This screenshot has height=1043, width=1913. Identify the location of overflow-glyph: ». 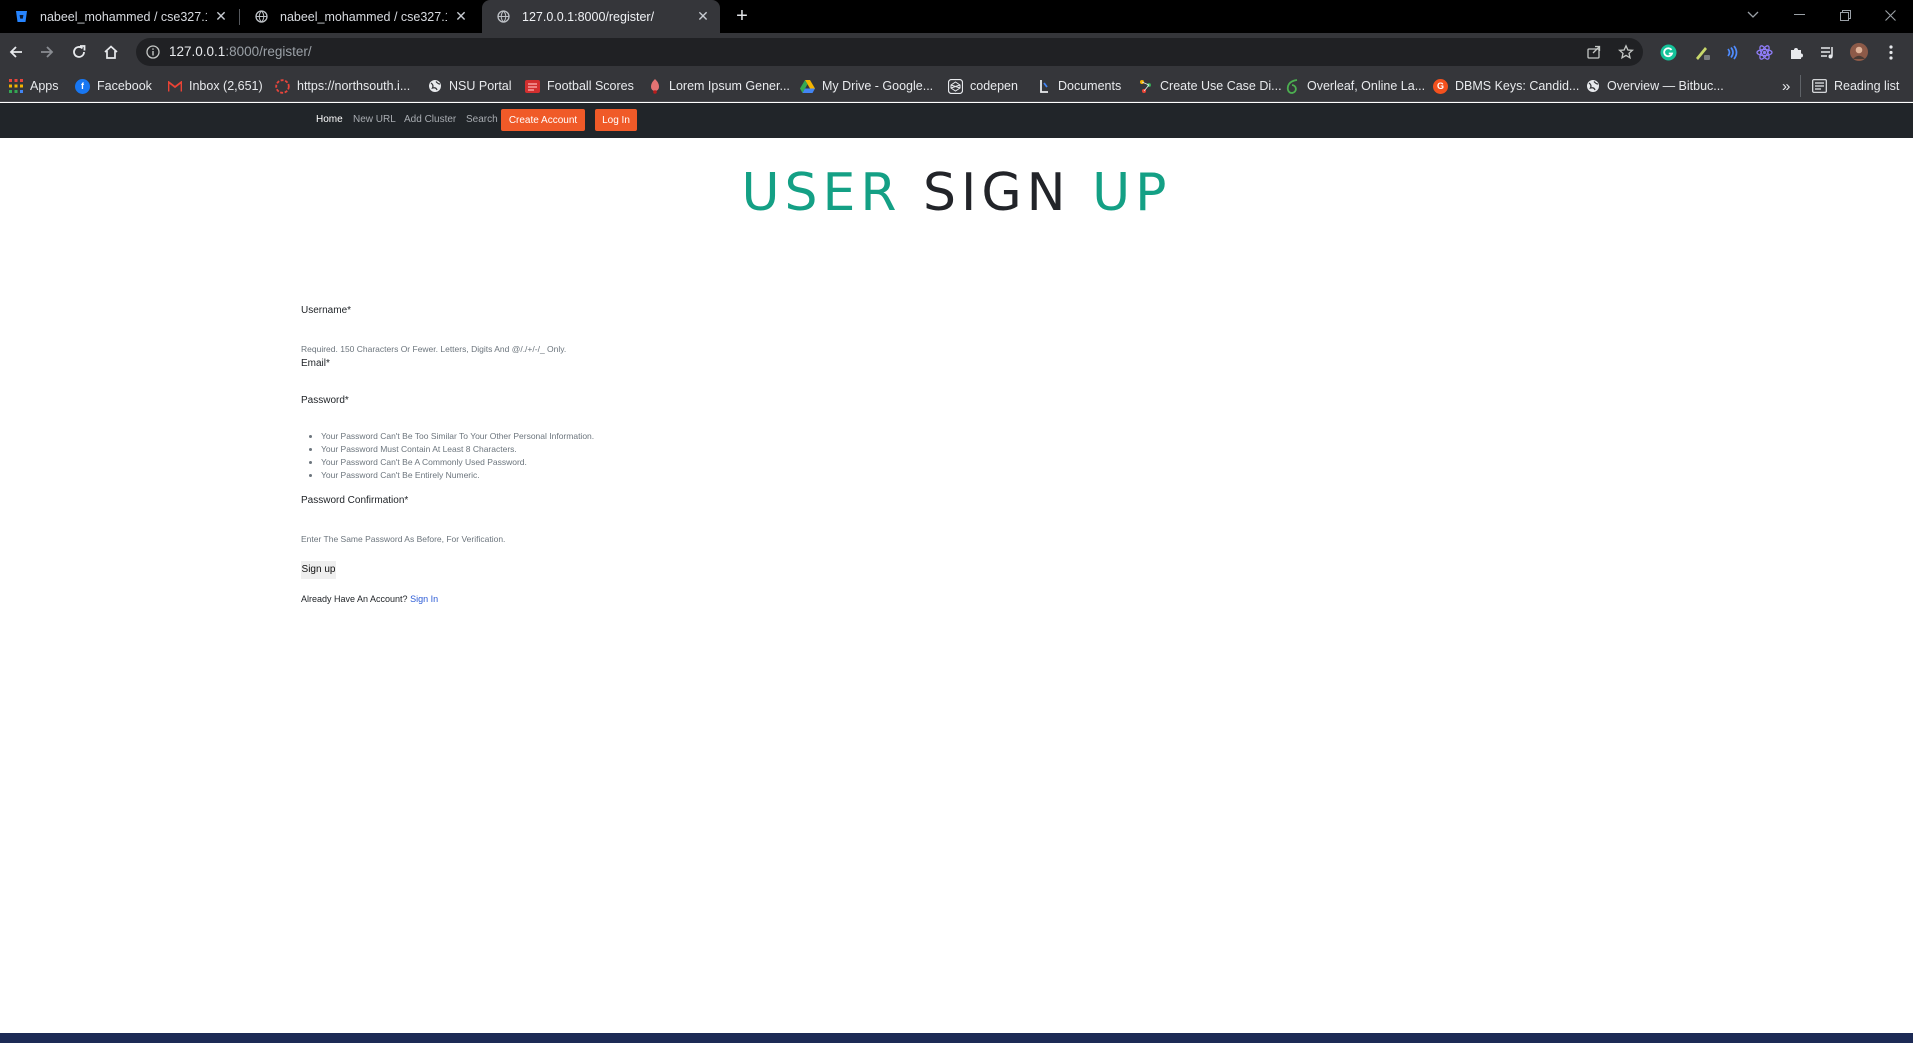
(1786, 86).